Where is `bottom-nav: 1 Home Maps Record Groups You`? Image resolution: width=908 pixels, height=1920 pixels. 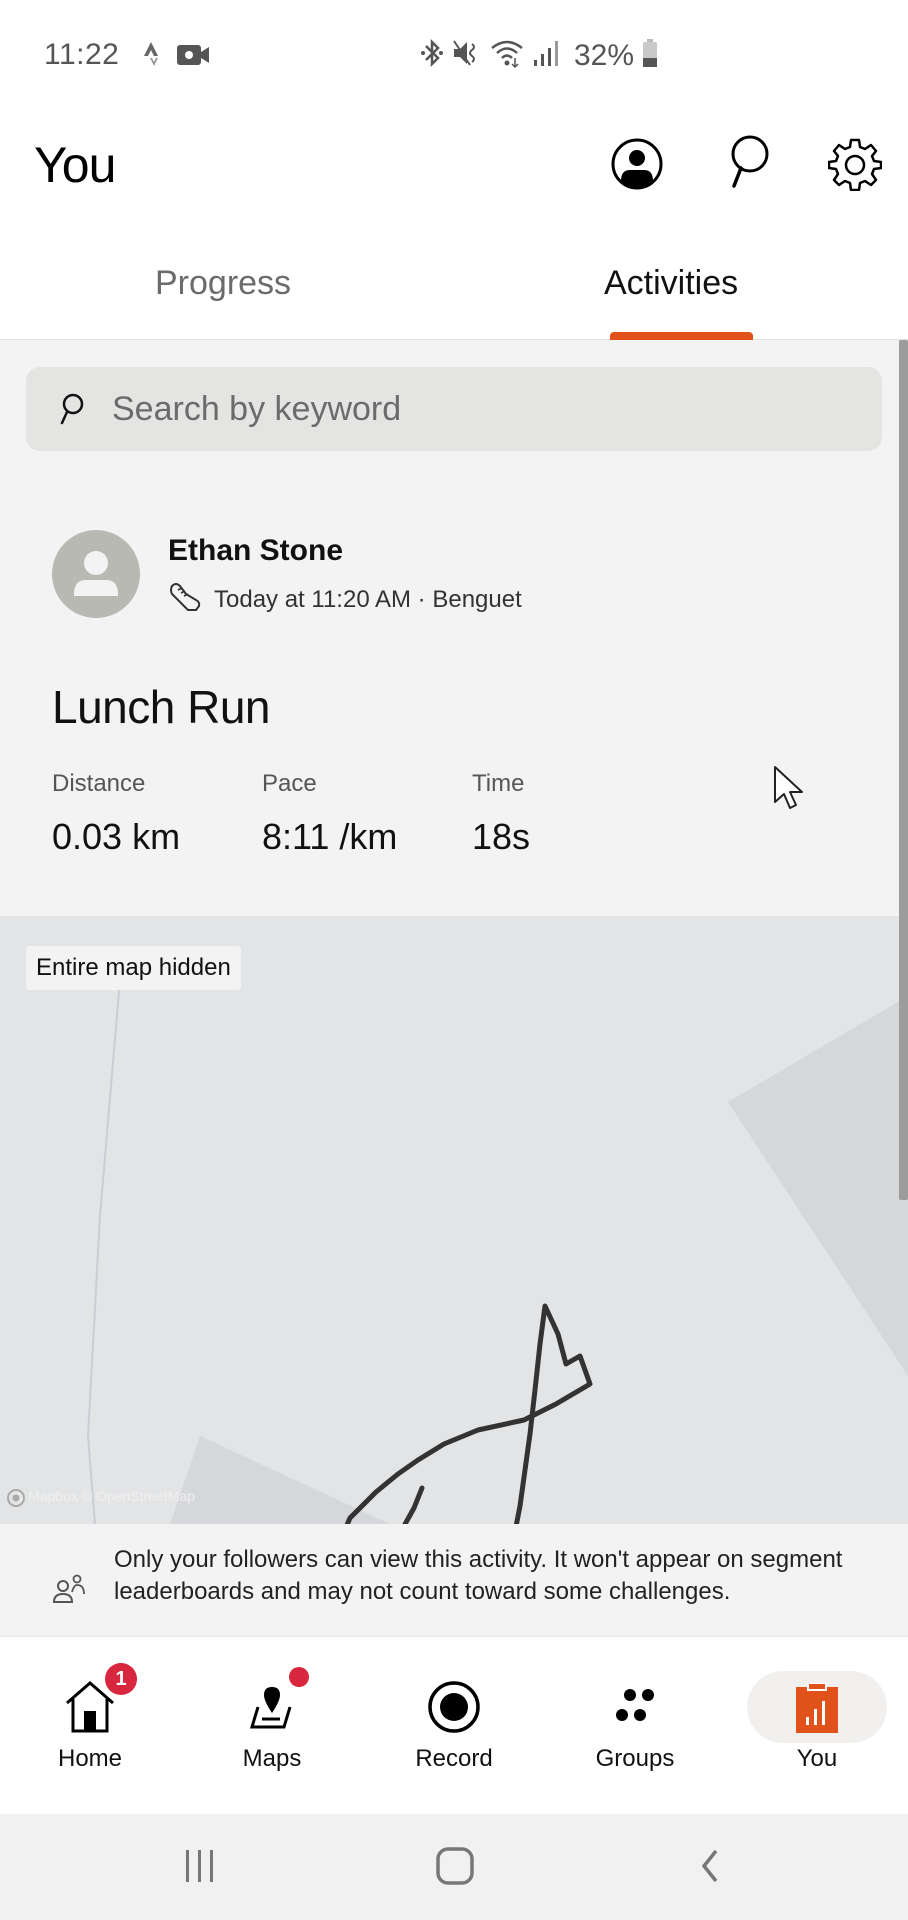 bottom-nav: 1 Home Maps Record Groups You is located at coordinates (454, 1725).